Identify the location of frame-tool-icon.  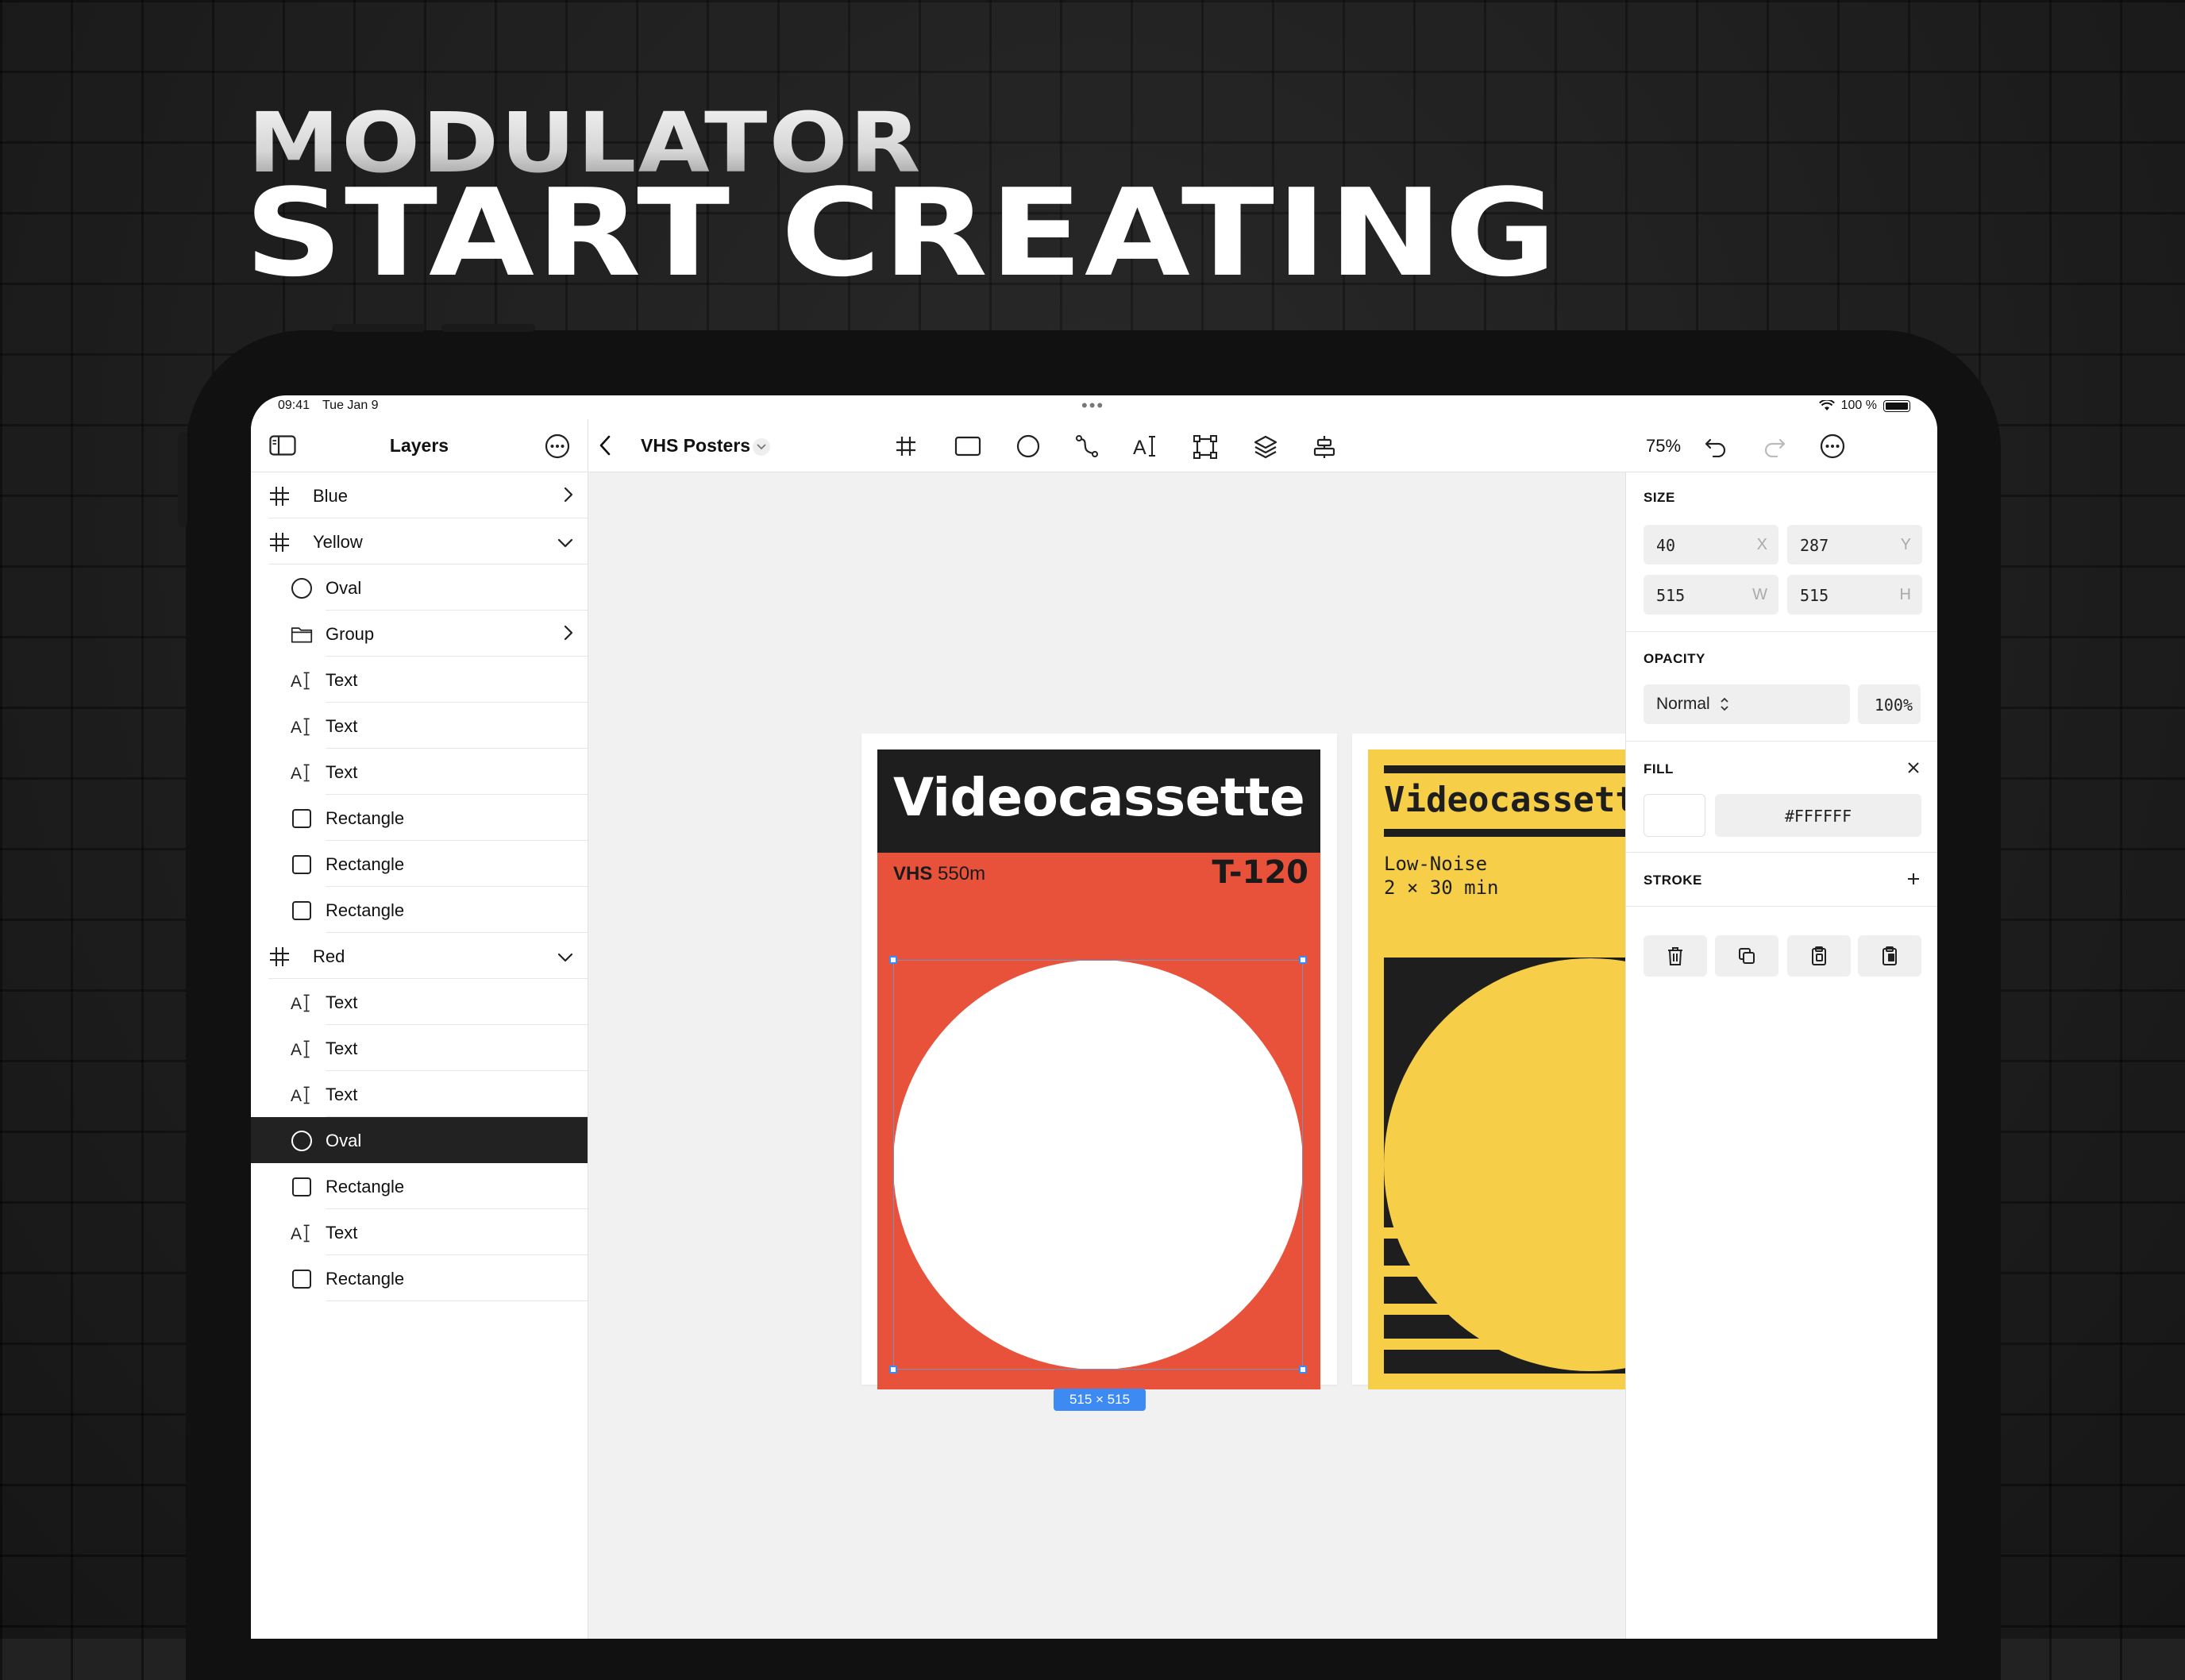
(906, 446).